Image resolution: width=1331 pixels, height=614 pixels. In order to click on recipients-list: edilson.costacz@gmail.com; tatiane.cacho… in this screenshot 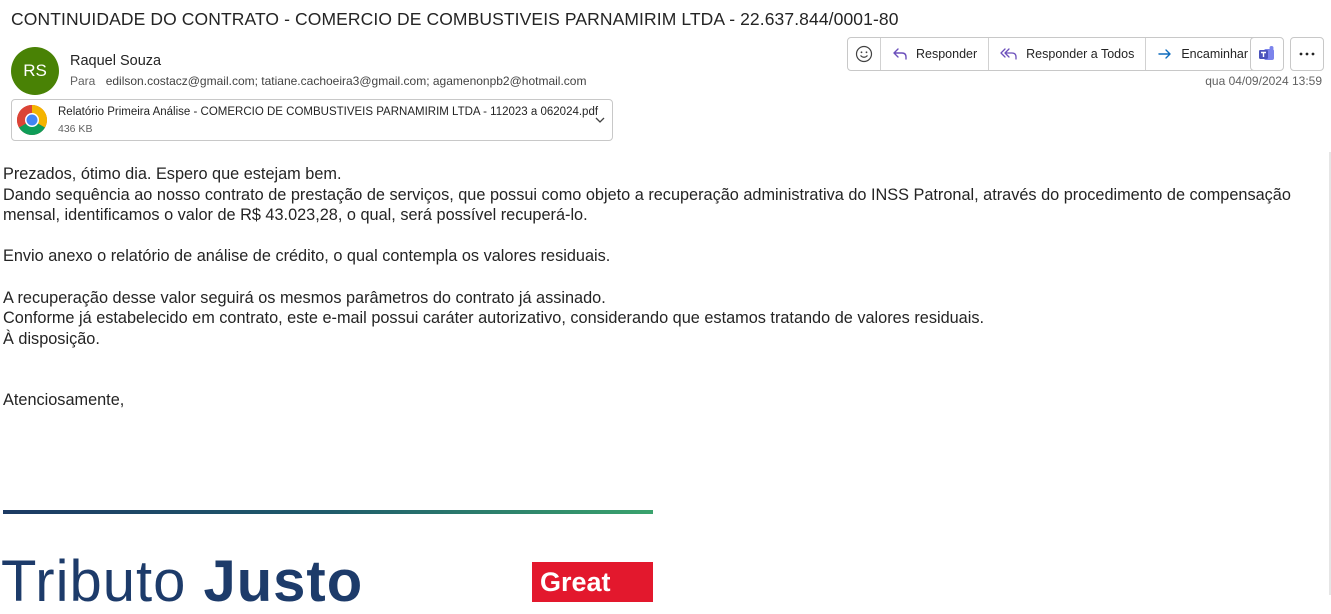, I will do `click(346, 81)`.